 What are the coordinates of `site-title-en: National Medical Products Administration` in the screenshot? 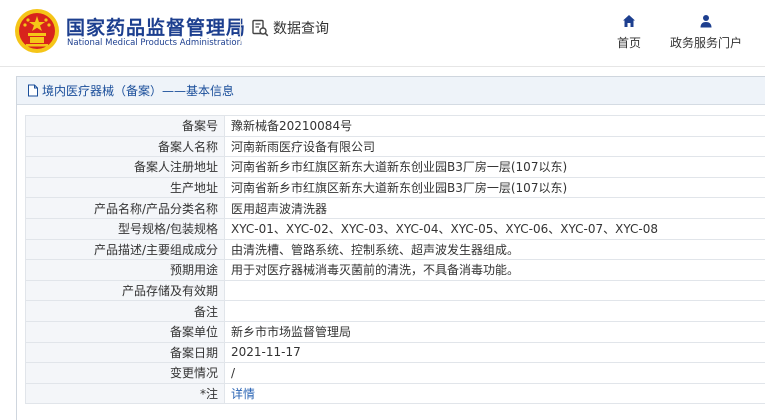 It's located at (154, 43).